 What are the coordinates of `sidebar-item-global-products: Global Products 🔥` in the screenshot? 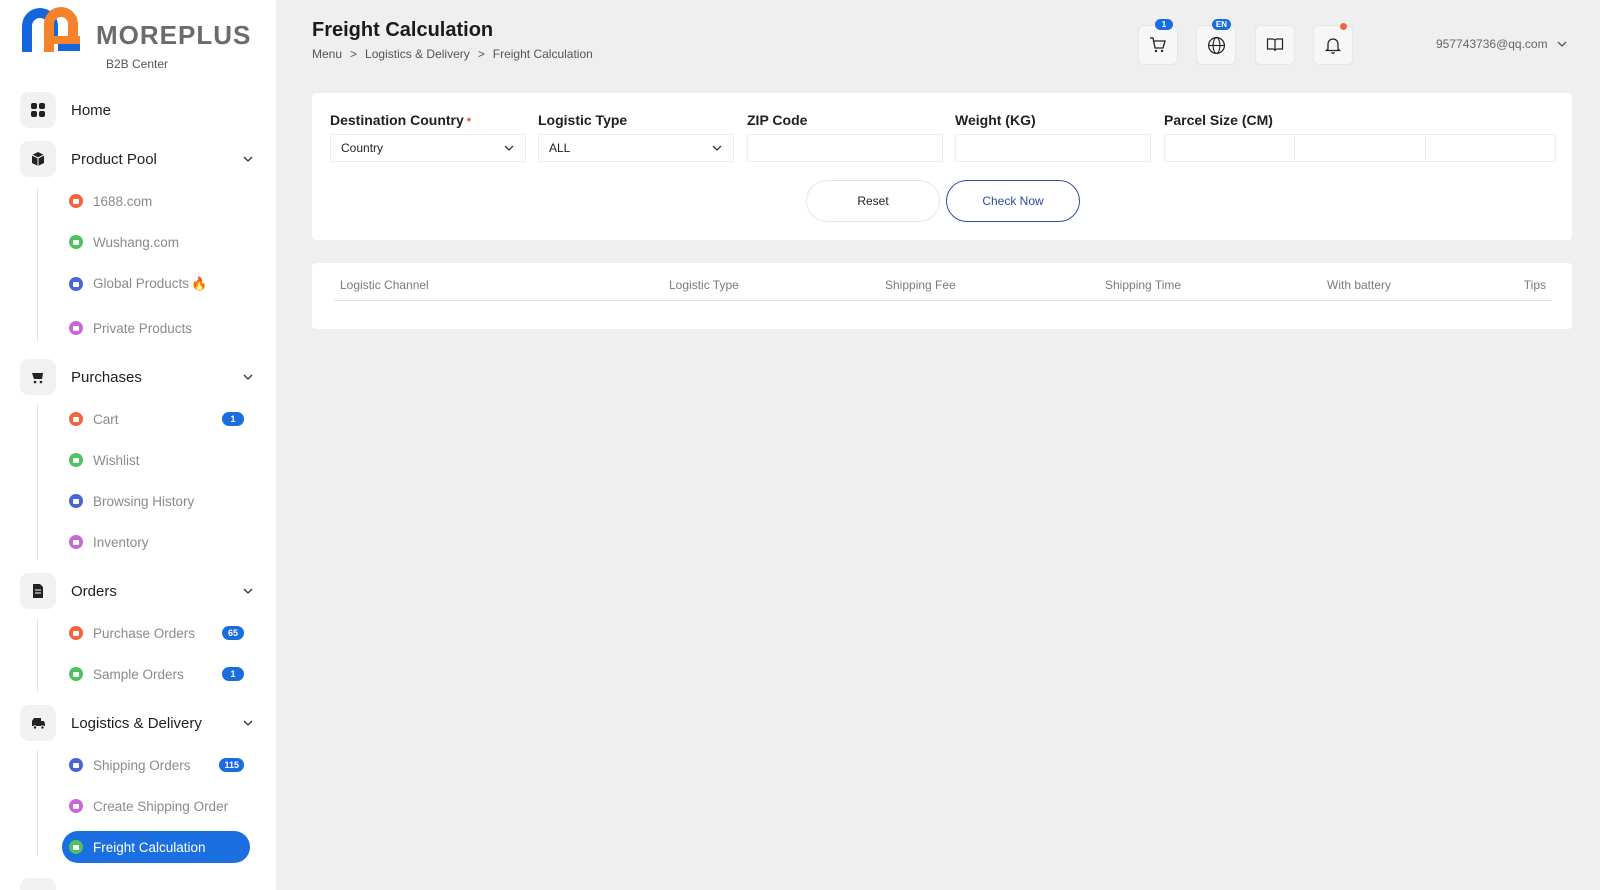 It's located at (156, 284).